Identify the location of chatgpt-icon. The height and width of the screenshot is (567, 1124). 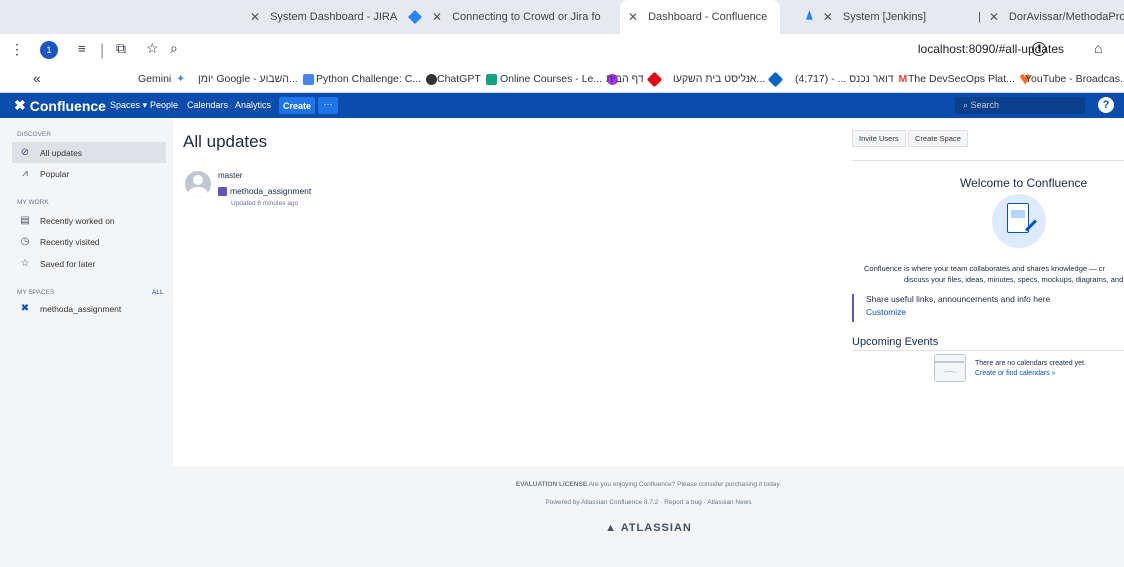
(491, 79).